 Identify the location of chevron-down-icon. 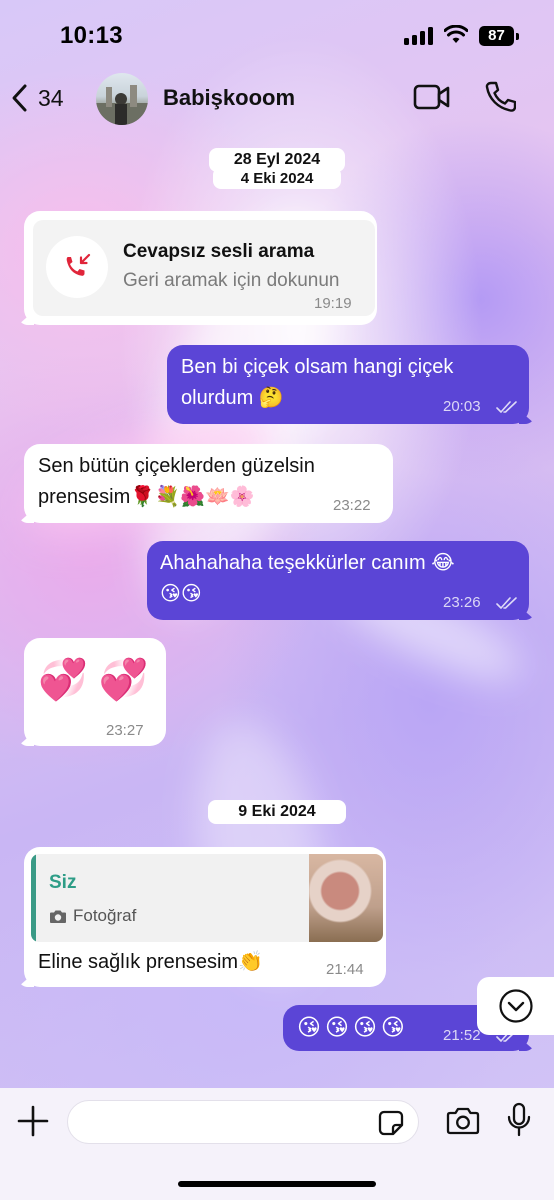
(516, 1006).